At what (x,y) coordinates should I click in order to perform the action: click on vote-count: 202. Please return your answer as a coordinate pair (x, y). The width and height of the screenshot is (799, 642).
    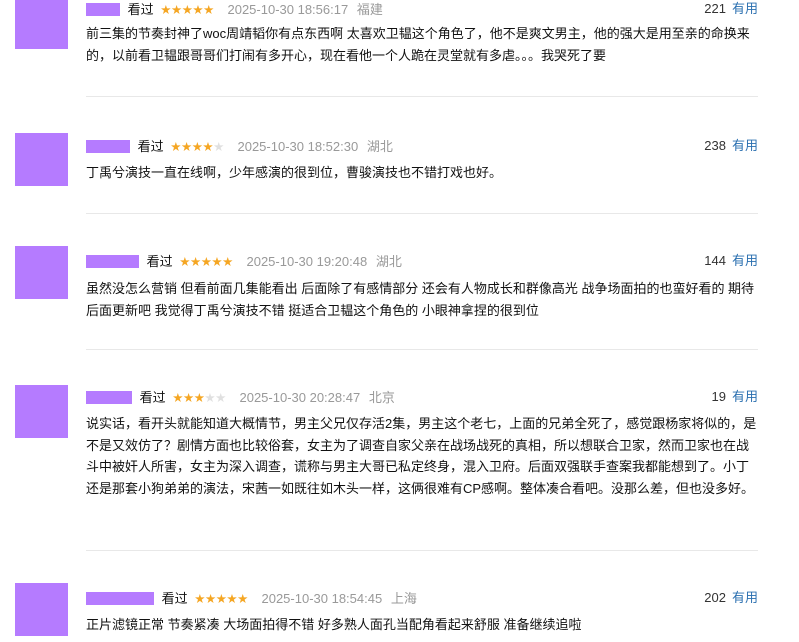
    Looking at the image, I should click on (715, 597).